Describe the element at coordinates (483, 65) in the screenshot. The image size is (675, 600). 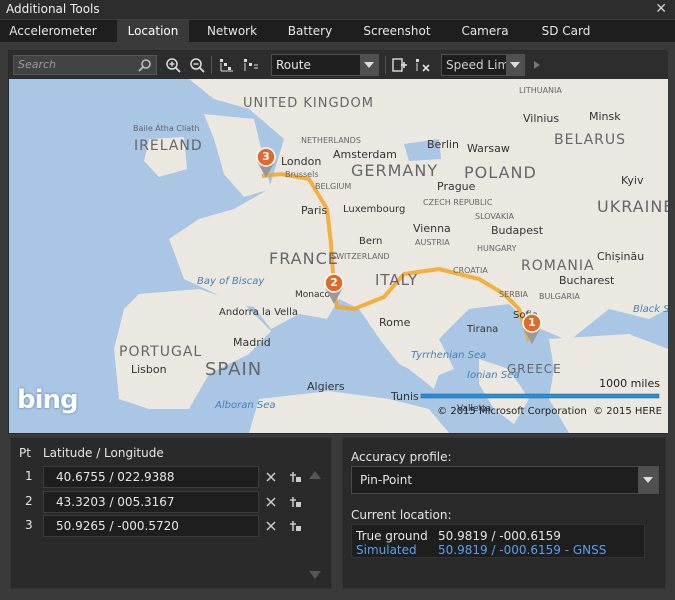
I see `speed-mode-select: Speed Limit` at that location.